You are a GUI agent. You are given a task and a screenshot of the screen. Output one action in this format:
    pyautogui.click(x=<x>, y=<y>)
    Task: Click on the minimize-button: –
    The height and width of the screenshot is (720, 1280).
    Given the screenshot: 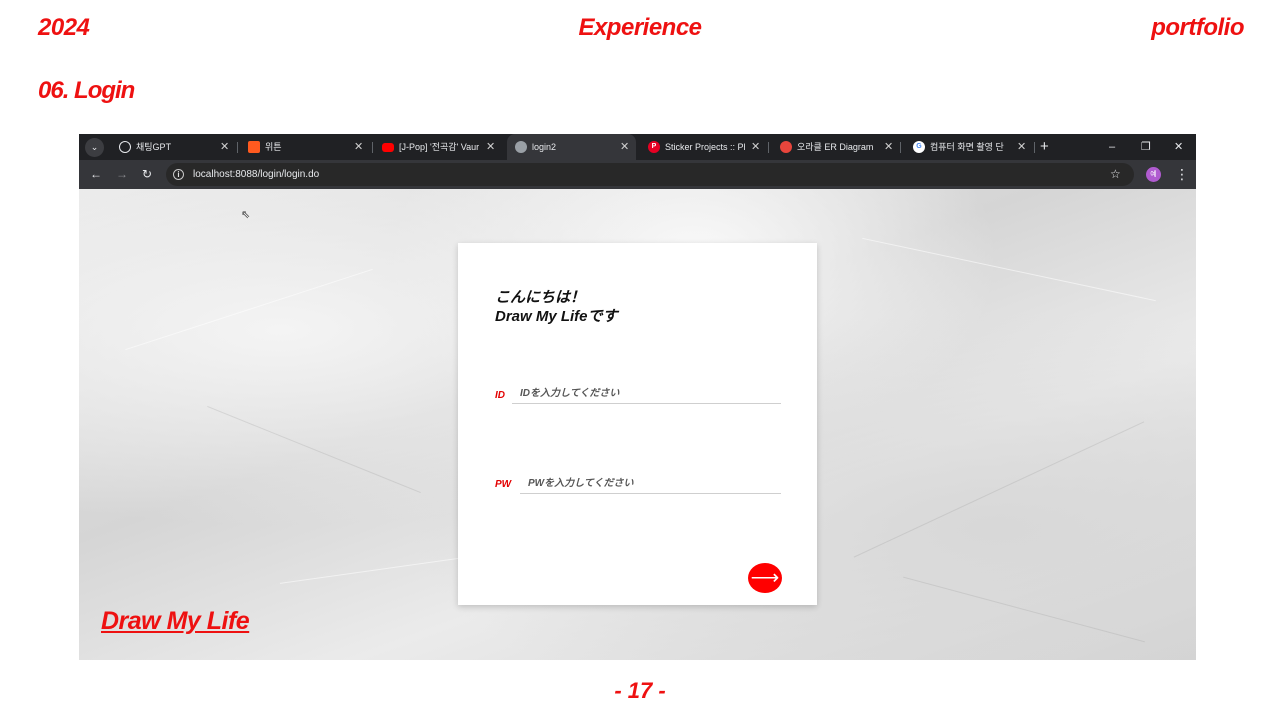 What is the action you would take?
    pyautogui.click(x=1112, y=147)
    